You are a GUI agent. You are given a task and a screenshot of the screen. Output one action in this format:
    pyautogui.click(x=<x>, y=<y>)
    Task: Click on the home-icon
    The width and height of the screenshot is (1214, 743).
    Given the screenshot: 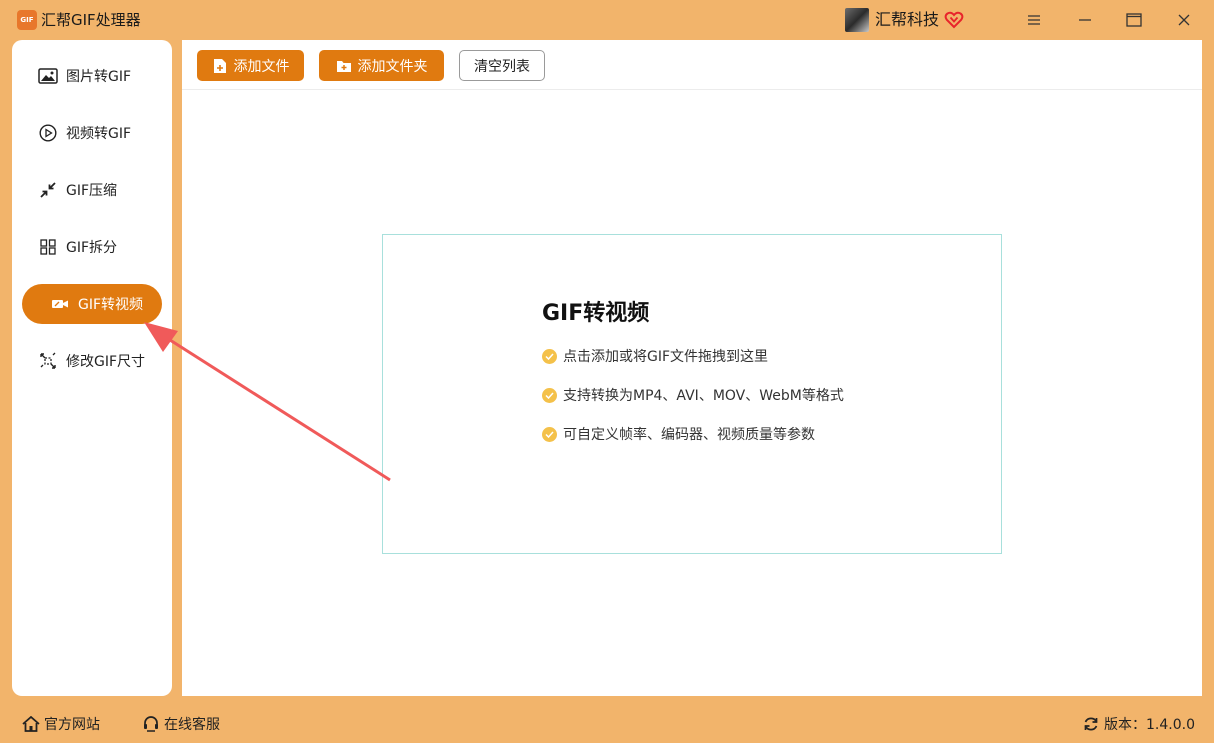 What is the action you would take?
    pyautogui.click(x=31, y=724)
    